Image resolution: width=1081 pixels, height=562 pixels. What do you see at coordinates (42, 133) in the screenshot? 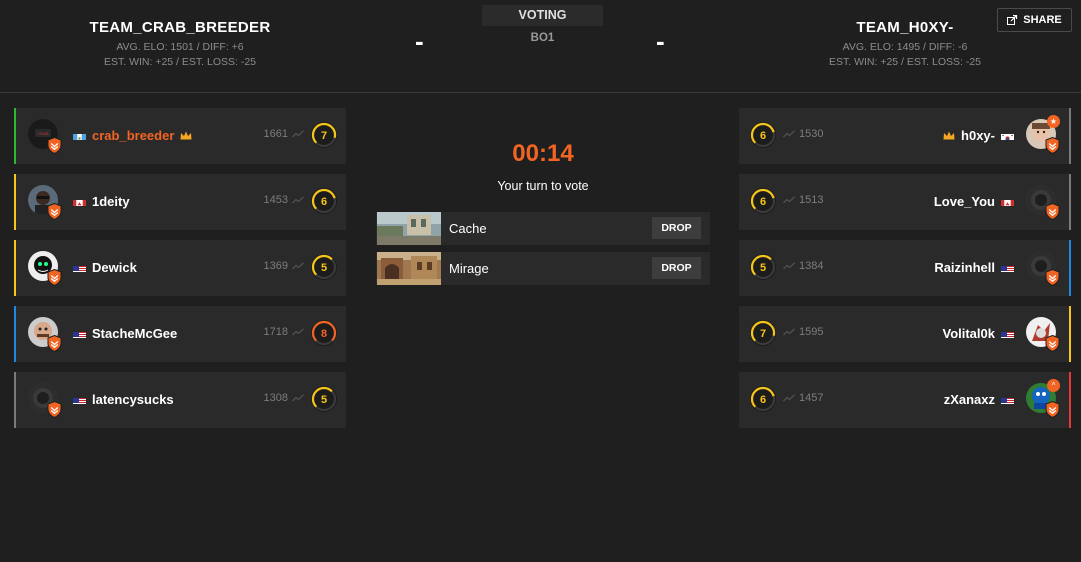
I see `svg-text: CRAB` at bounding box center [42, 133].